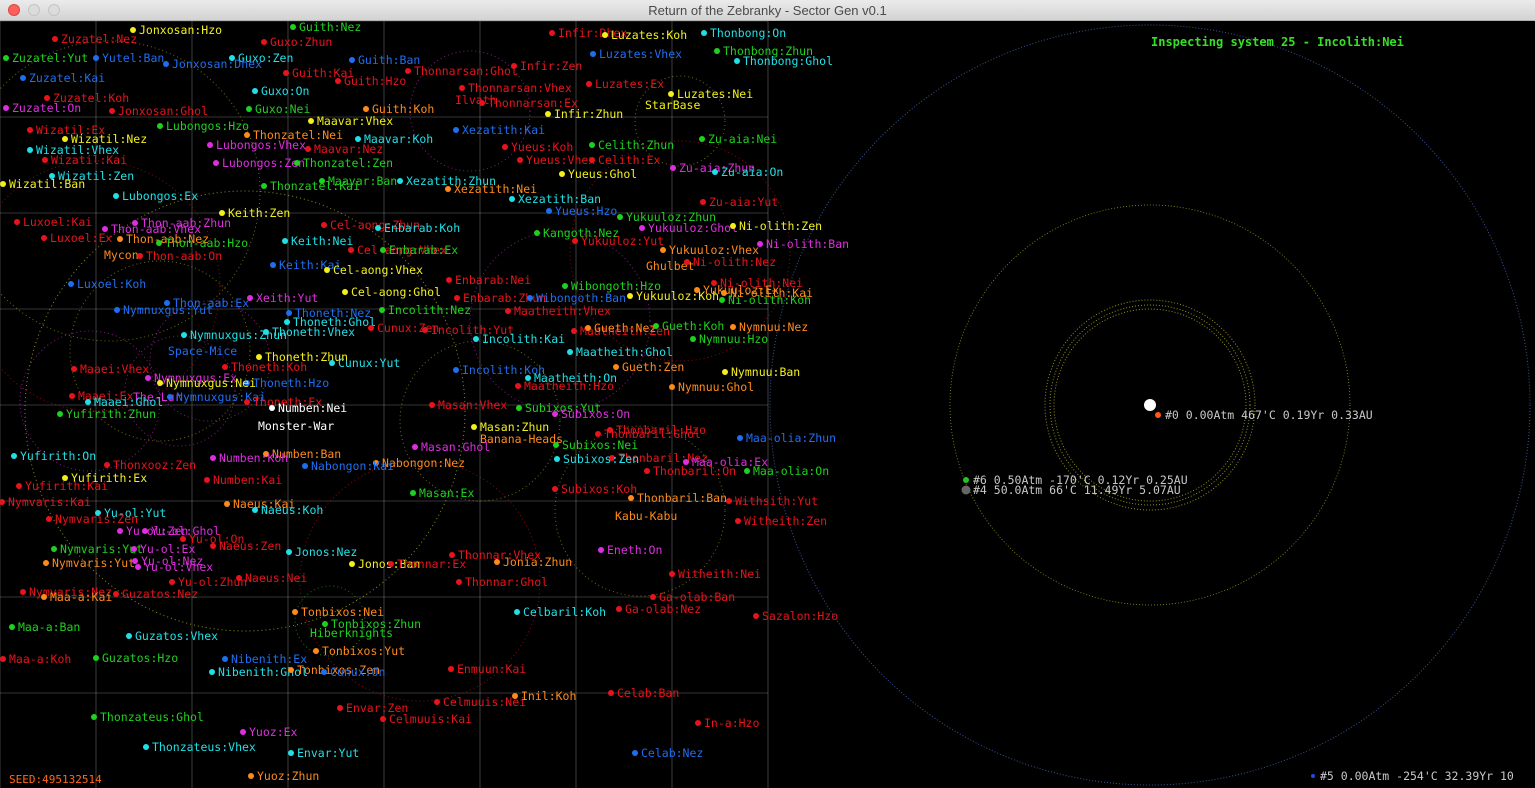 This screenshot has height=788, width=1535. Describe the element at coordinates (618, 241) in the screenshot. I see `star-system: Yukuuloz:Yut` at that location.